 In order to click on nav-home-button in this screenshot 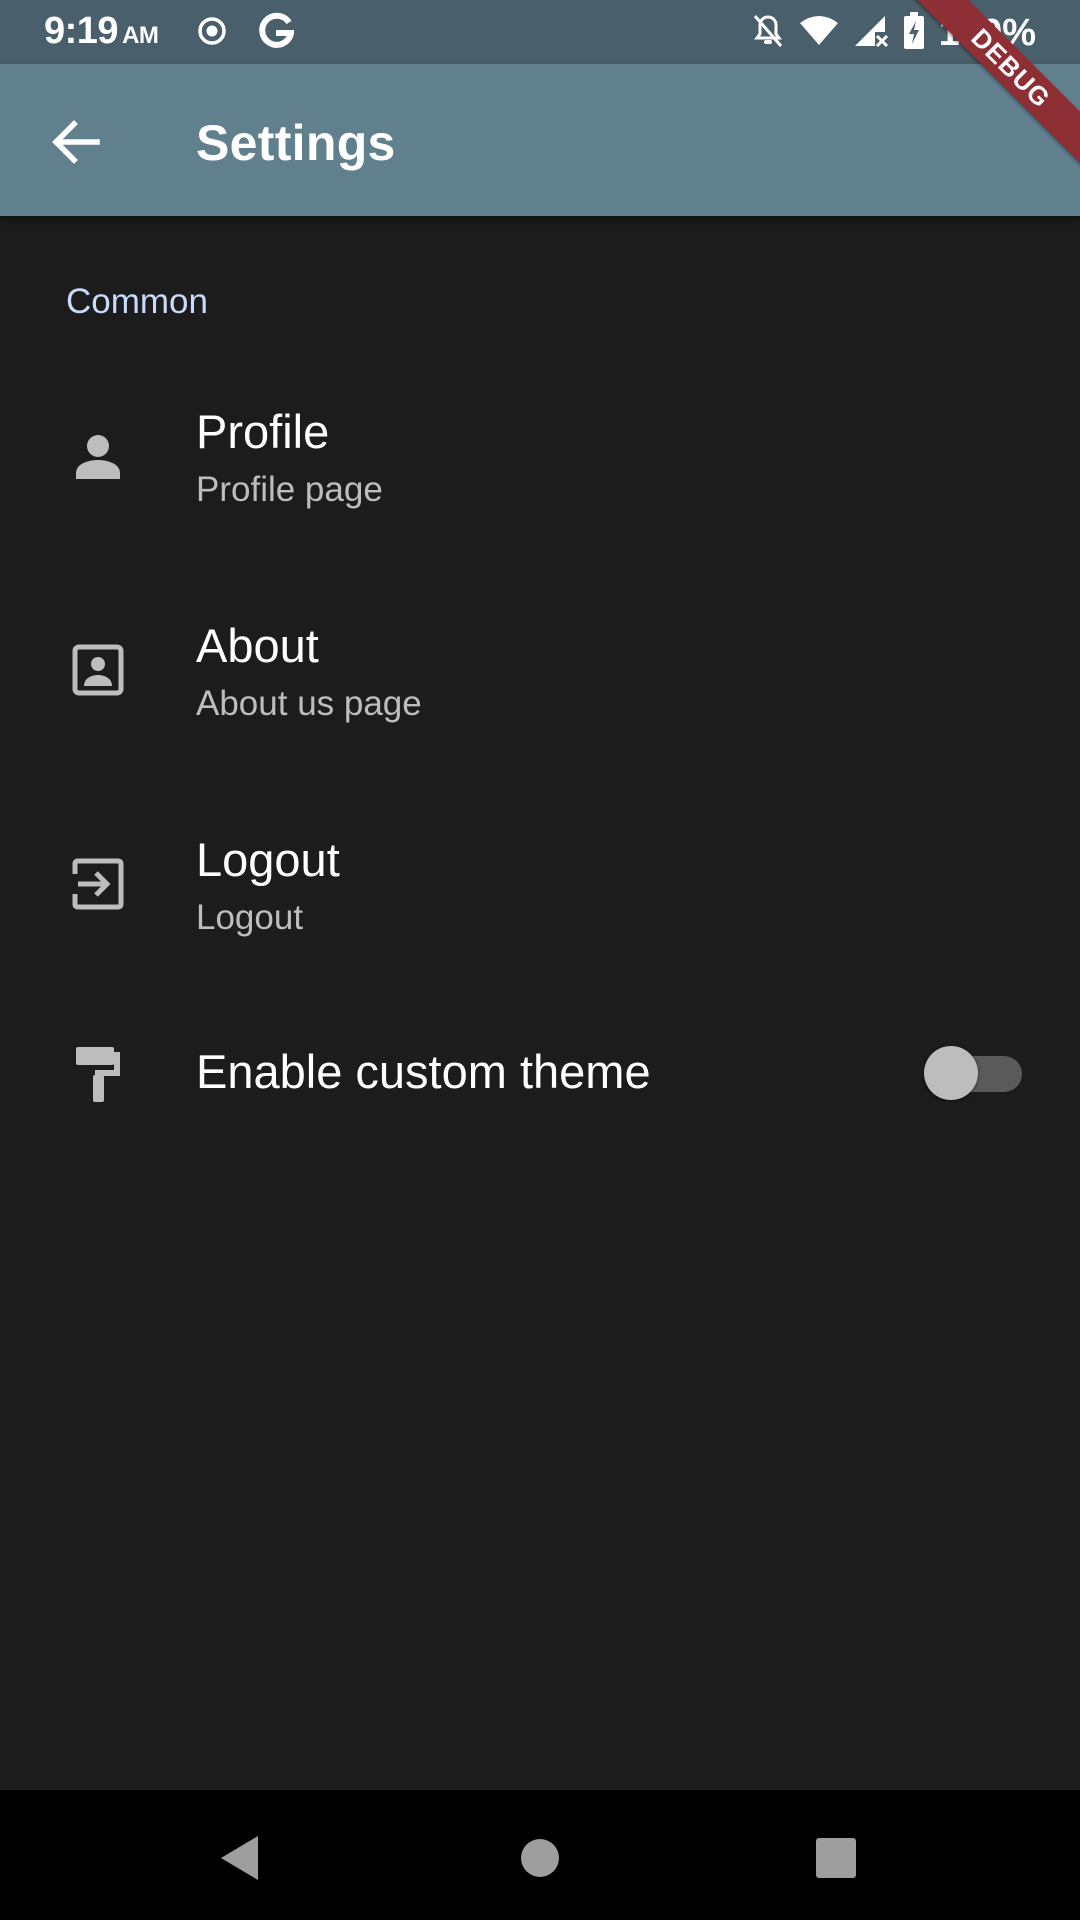, I will do `click(540, 1860)`.